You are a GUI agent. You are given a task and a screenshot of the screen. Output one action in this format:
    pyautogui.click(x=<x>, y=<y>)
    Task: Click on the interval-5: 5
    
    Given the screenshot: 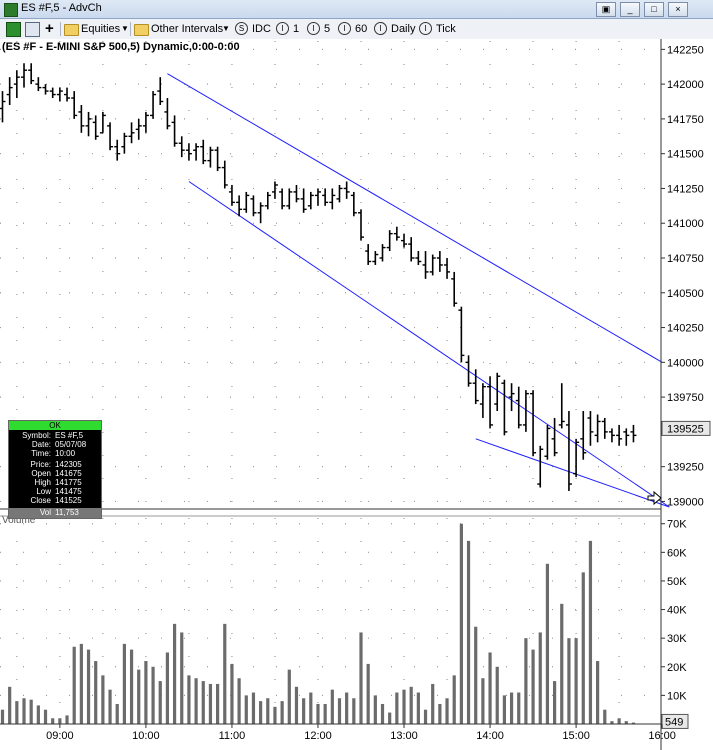 What is the action you would take?
    pyautogui.click(x=327, y=29)
    